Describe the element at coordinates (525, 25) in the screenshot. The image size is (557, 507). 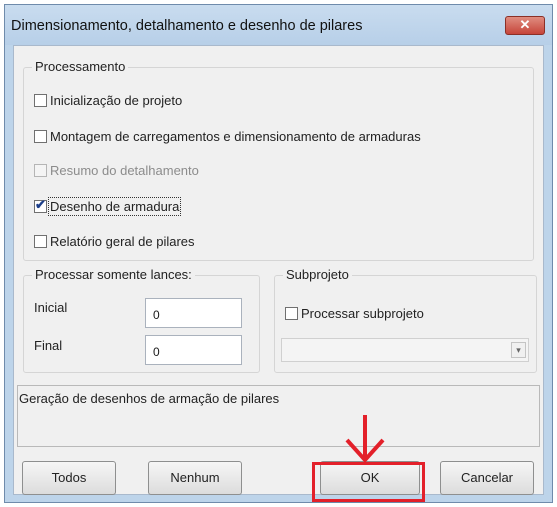
I see `close-button: ✕` at that location.